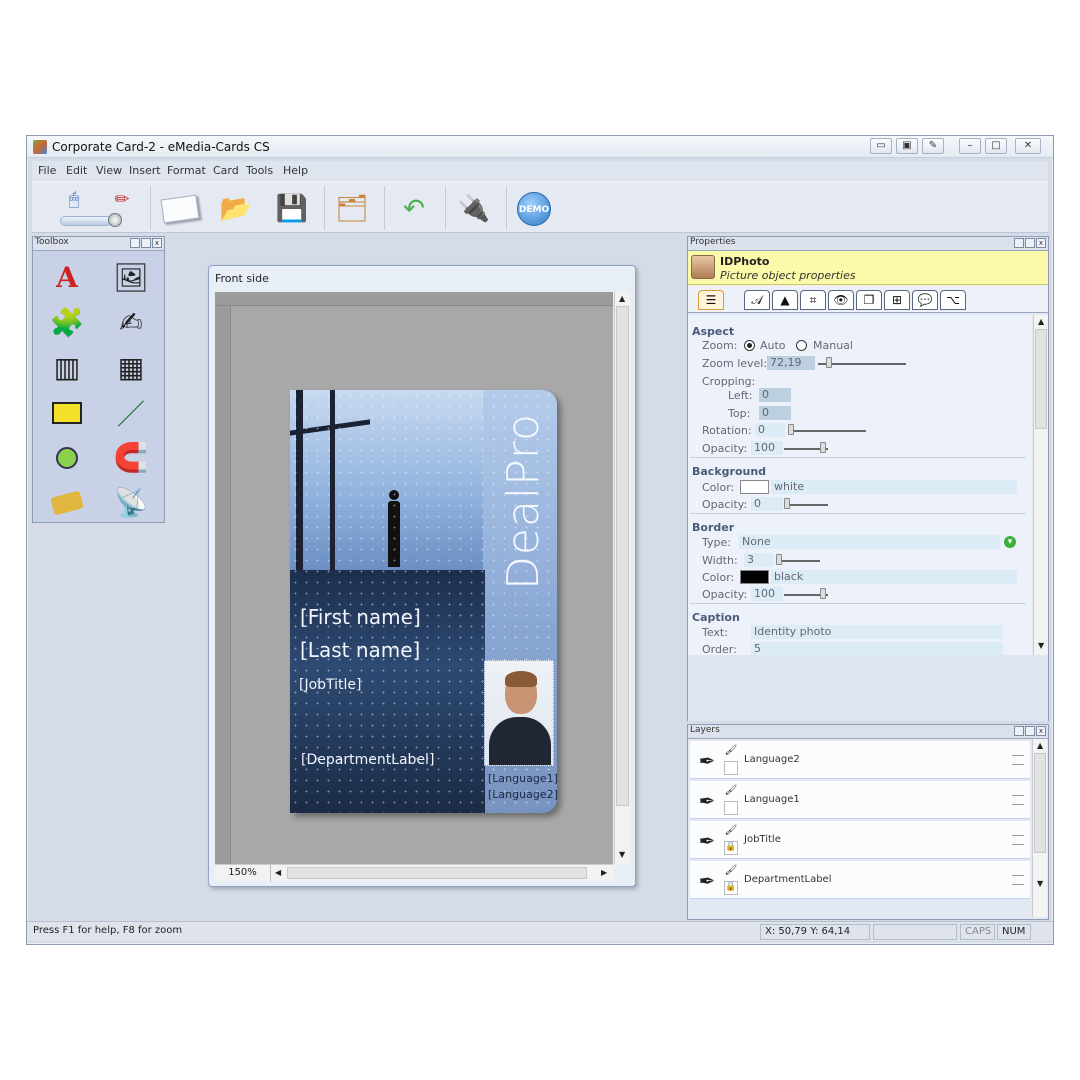 This screenshot has height=1080, width=1080. Describe the element at coordinates (131, 502) in the screenshot. I see `contactless-icon: 📡` at that location.